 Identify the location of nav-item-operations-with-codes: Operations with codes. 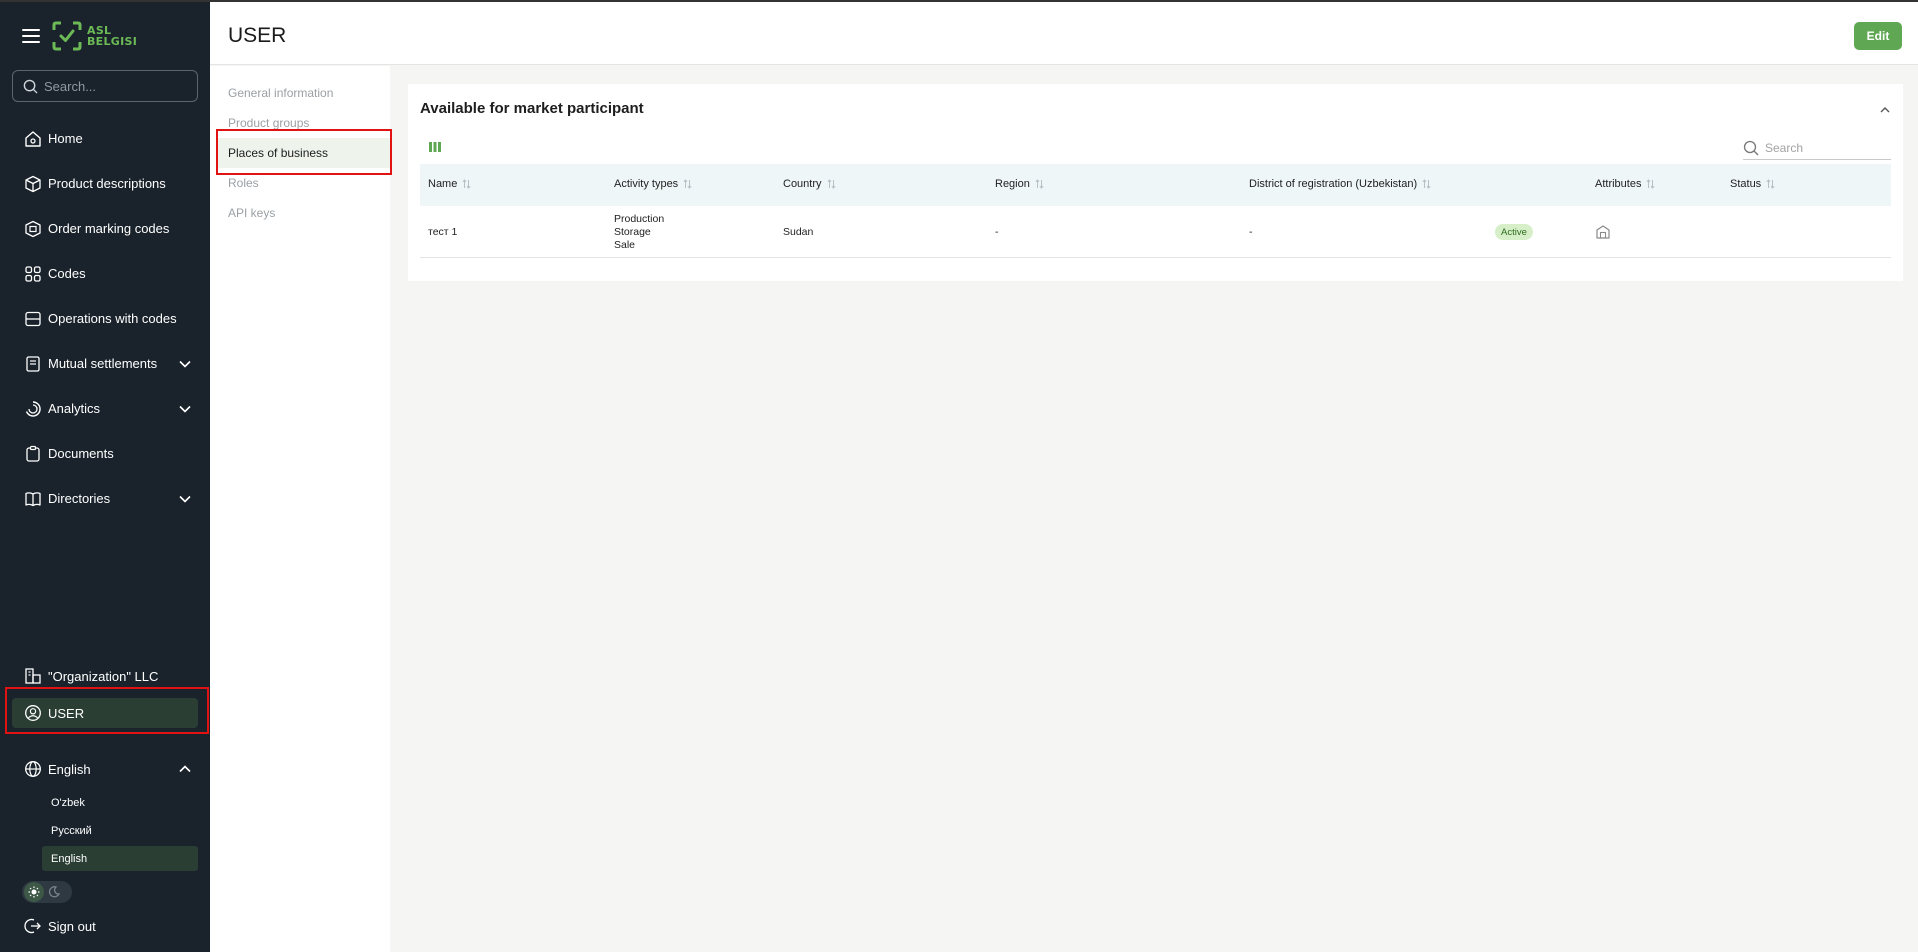
(105, 318).